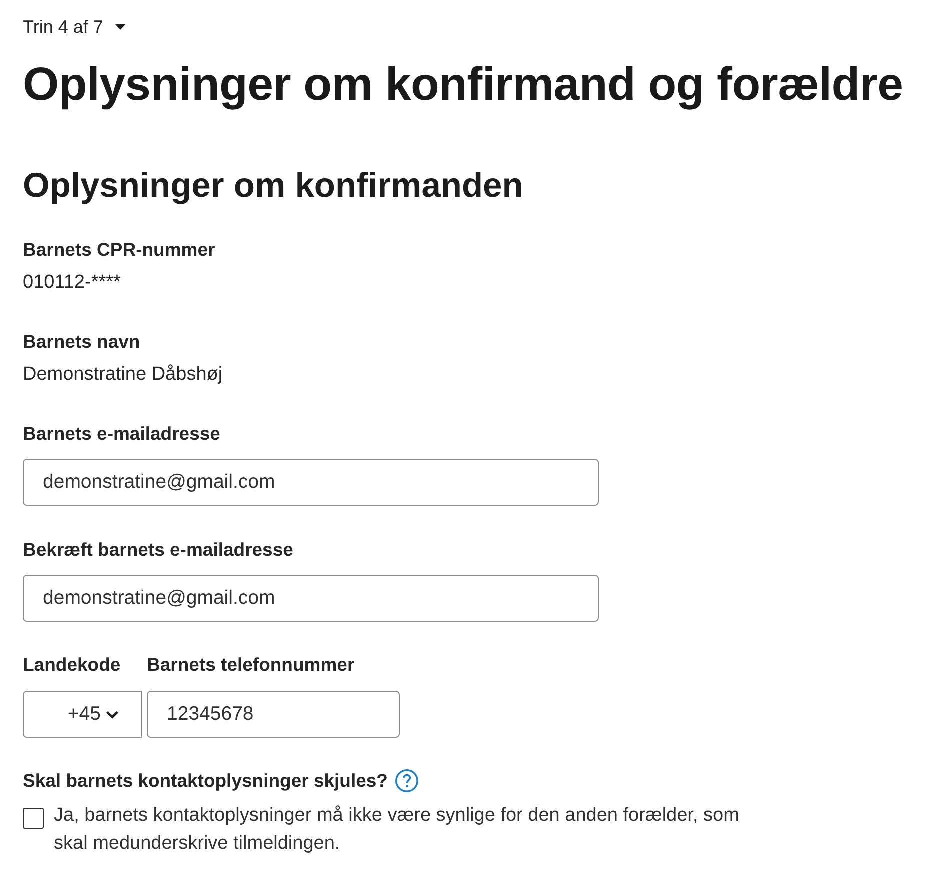 The height and width of the screenshot is (879, 933). What do you see at coordinates (72, 283) in the screenshot?
I see `field-value: 010112-****` at bounding box center [72, 283].